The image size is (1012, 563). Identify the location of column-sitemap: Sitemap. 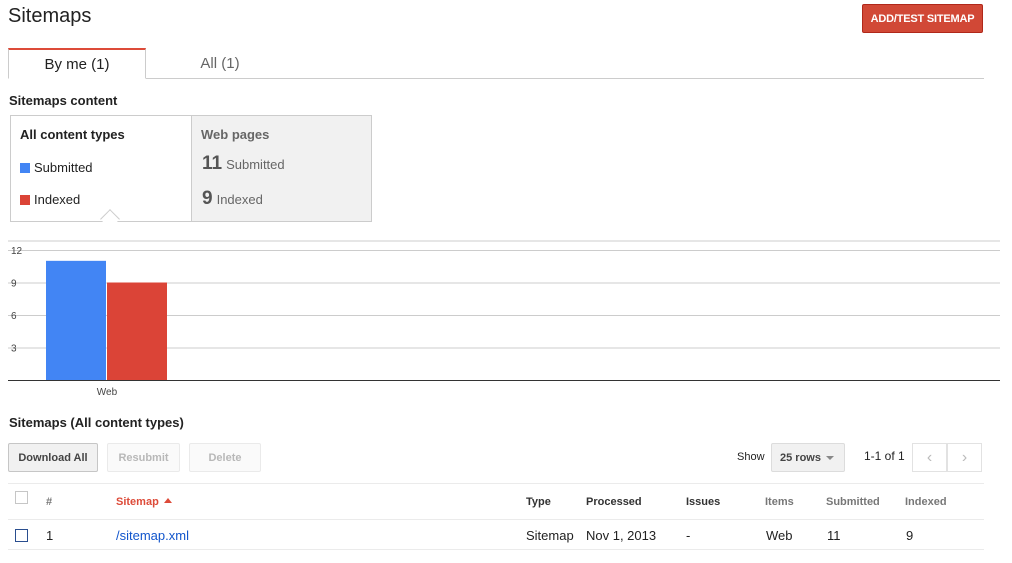
(144, 502).